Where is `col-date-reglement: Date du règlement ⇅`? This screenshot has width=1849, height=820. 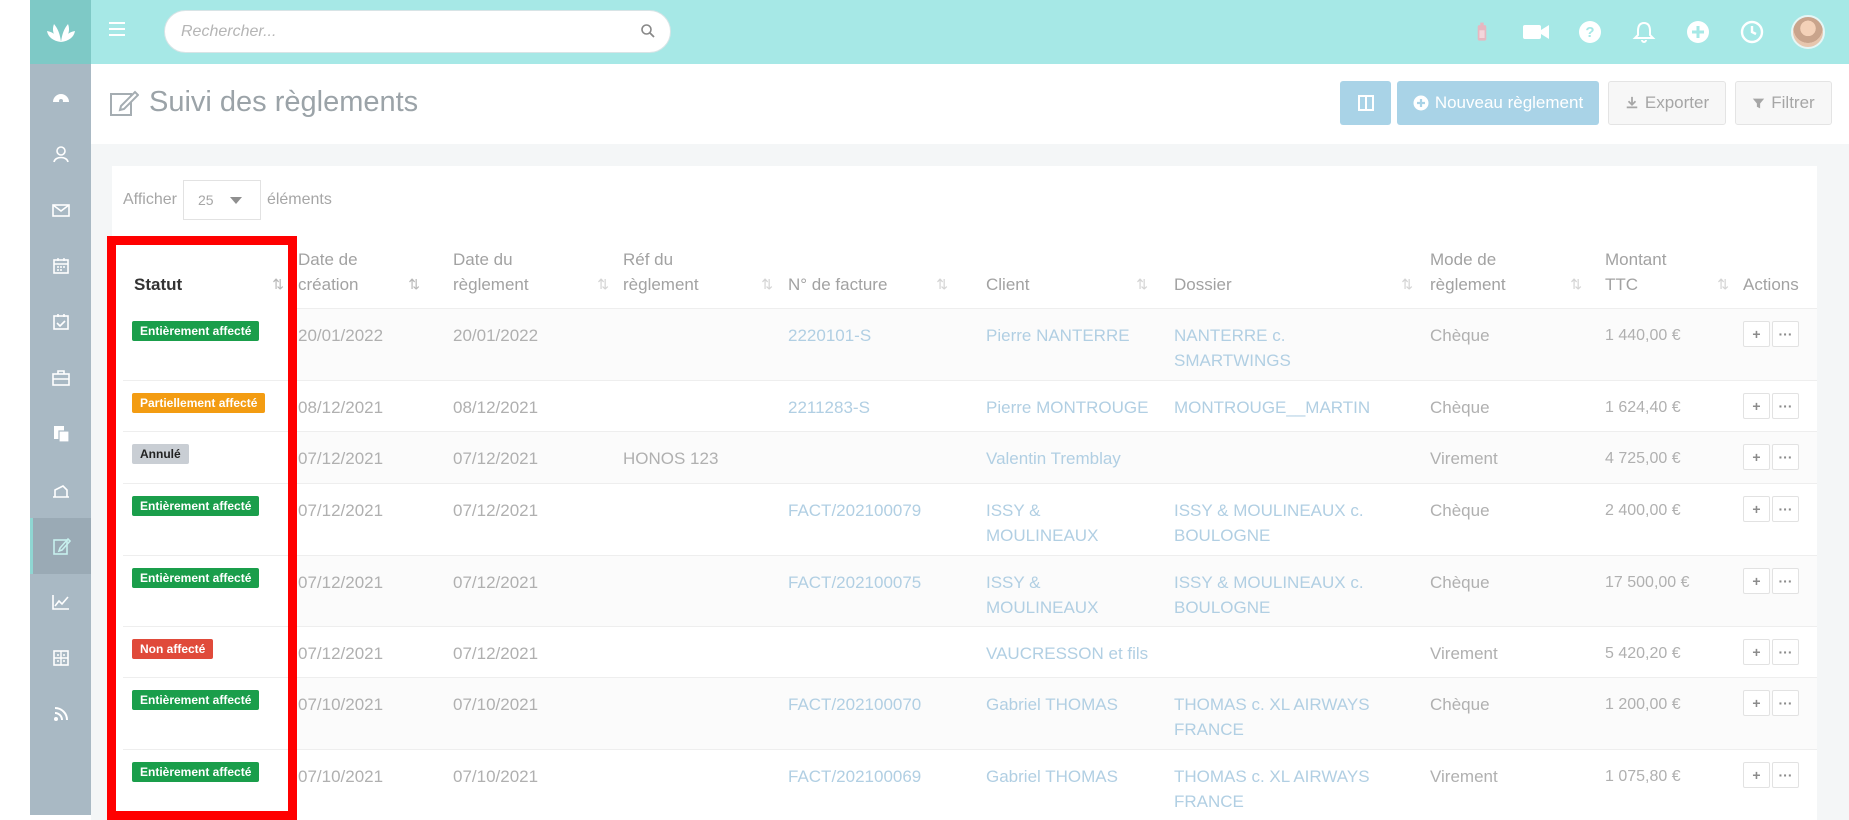 col-date-reglement: Date du règlement ⇅ is located at coordinates (531, 271).